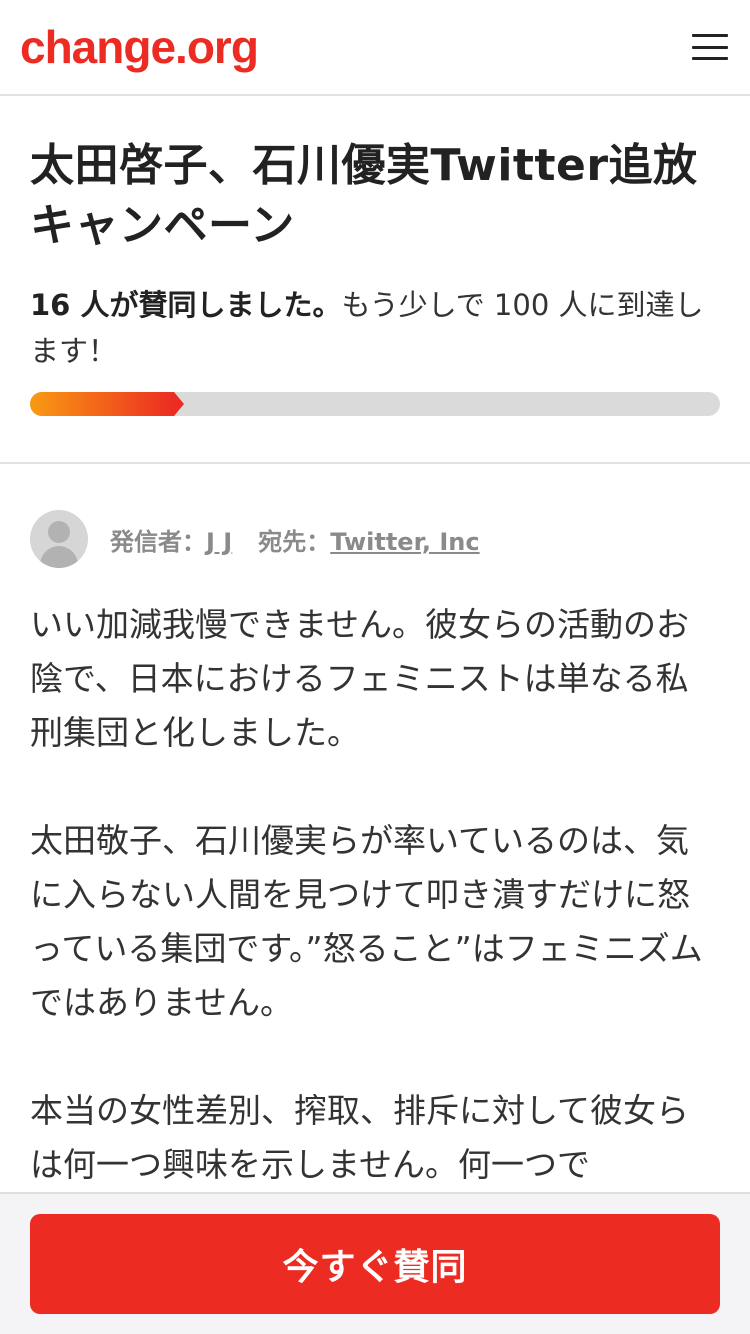 Image resolution: width=750 pixels, height=1334 pixels. What do you see at coordinates (219, 542) in the screenshot?
I see `starter-name-link: J J` at bounding box center [219, 542].